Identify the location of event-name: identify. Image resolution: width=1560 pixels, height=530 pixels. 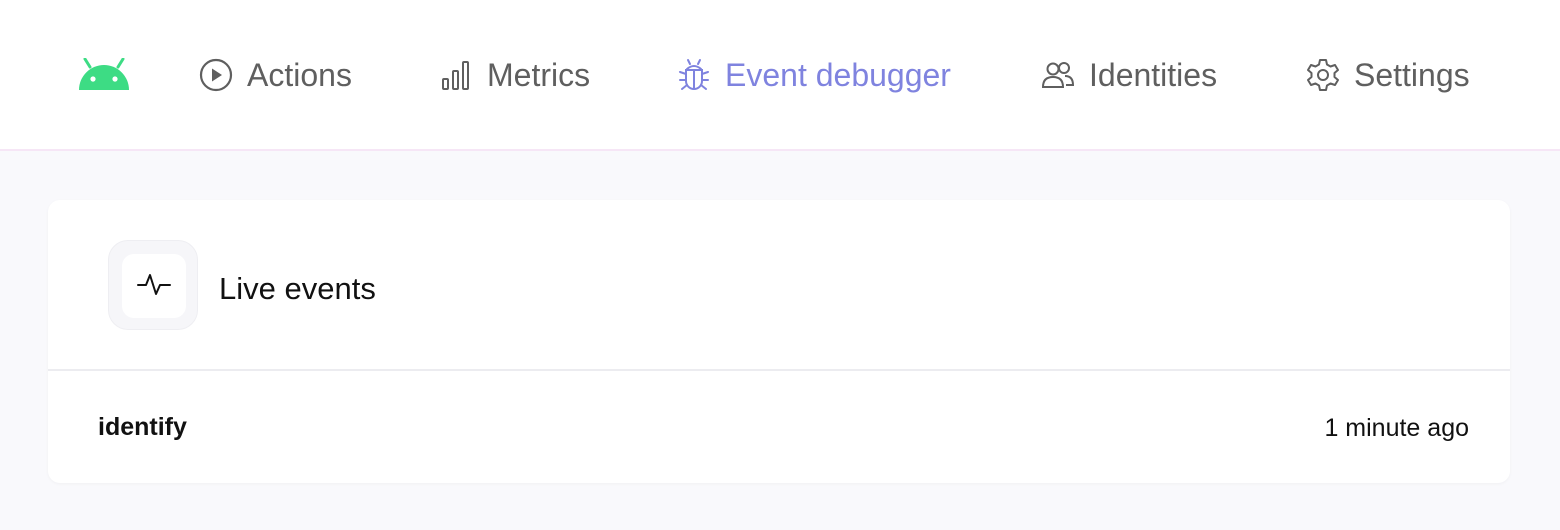
(142, 427).